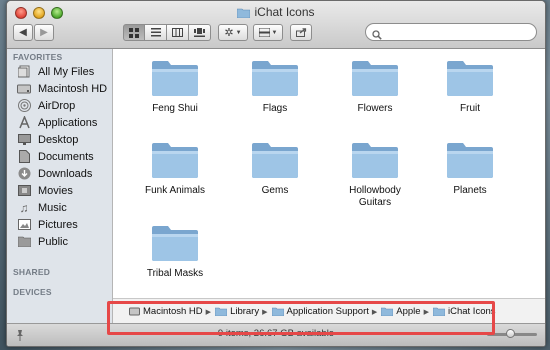  Describe the element at coordinates (458, 33) in the screenshot. I see `search-input` at that location.